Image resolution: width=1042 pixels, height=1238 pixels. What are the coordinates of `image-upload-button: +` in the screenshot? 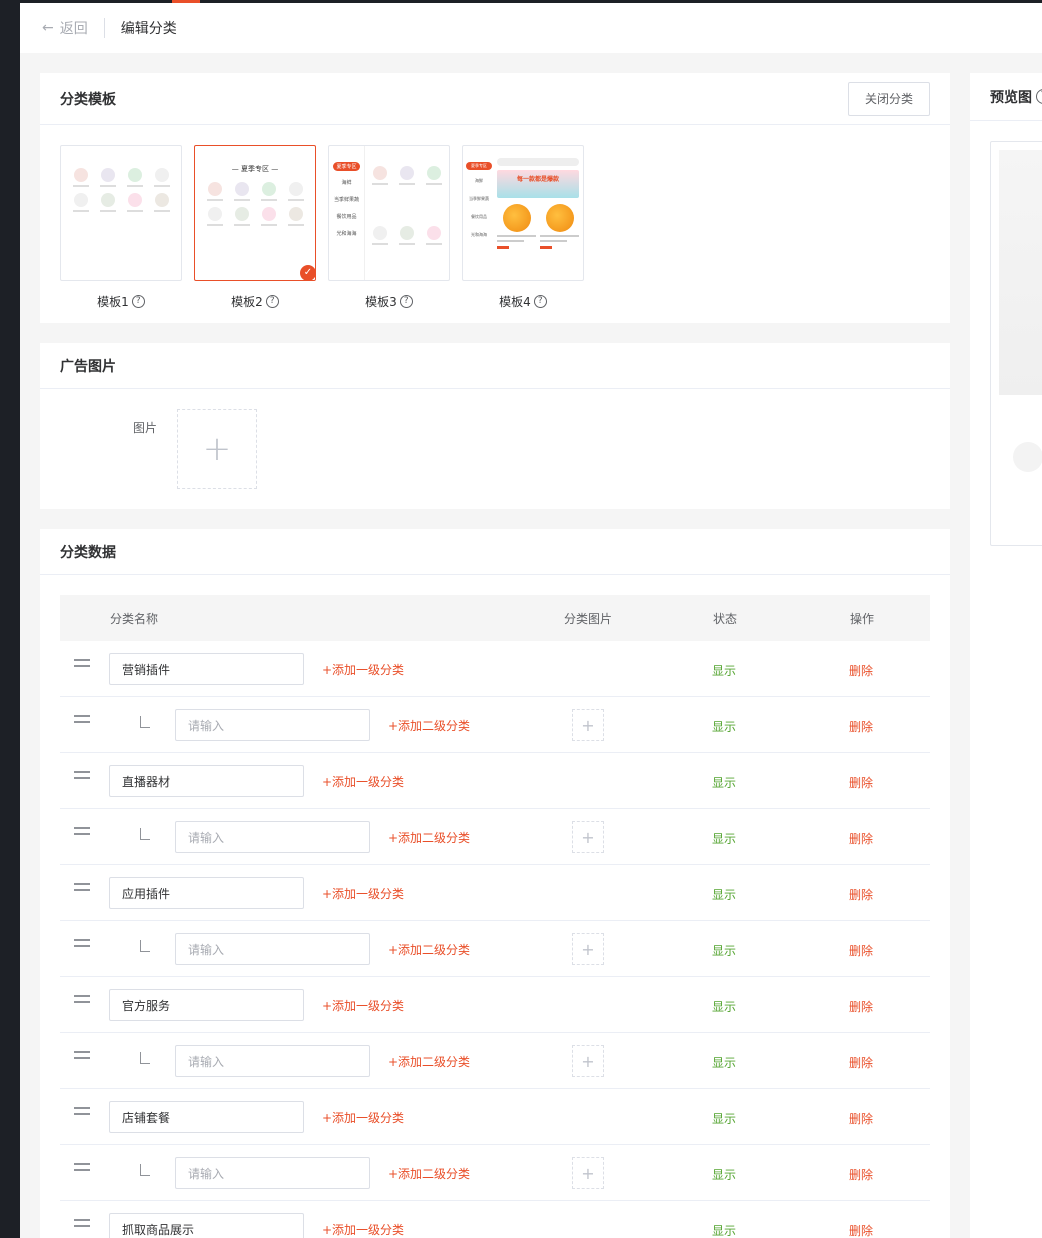 It's located at (217, 449).